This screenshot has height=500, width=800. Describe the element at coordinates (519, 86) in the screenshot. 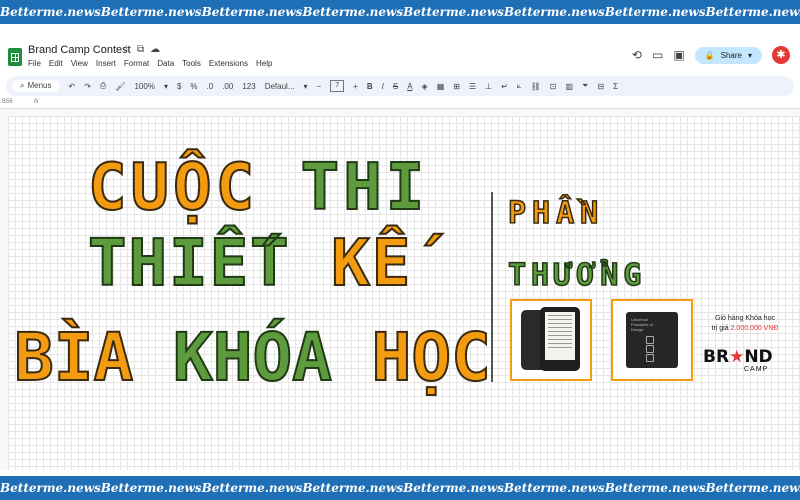

I see `rotate-icon: ⟀` at that location.